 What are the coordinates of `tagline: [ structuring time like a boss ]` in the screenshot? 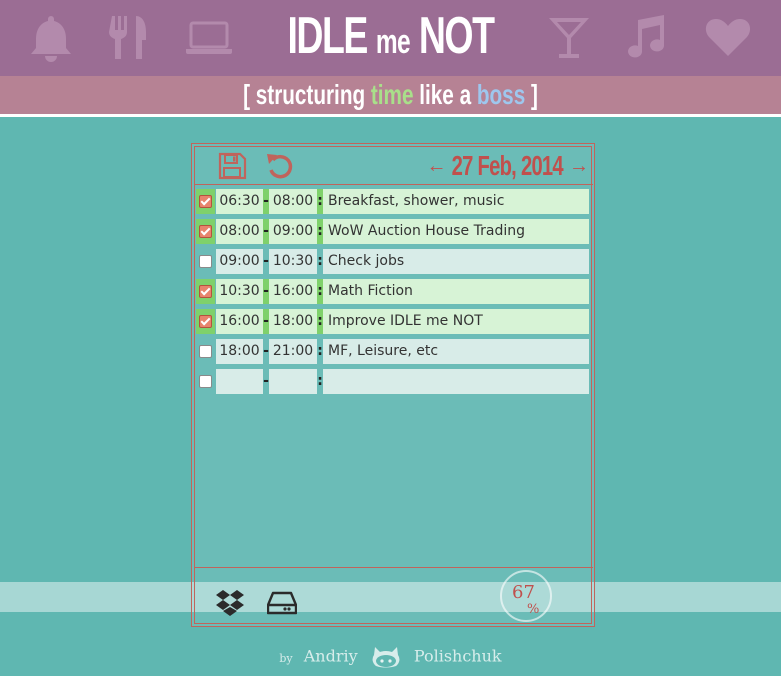 It's located at (391, 95).